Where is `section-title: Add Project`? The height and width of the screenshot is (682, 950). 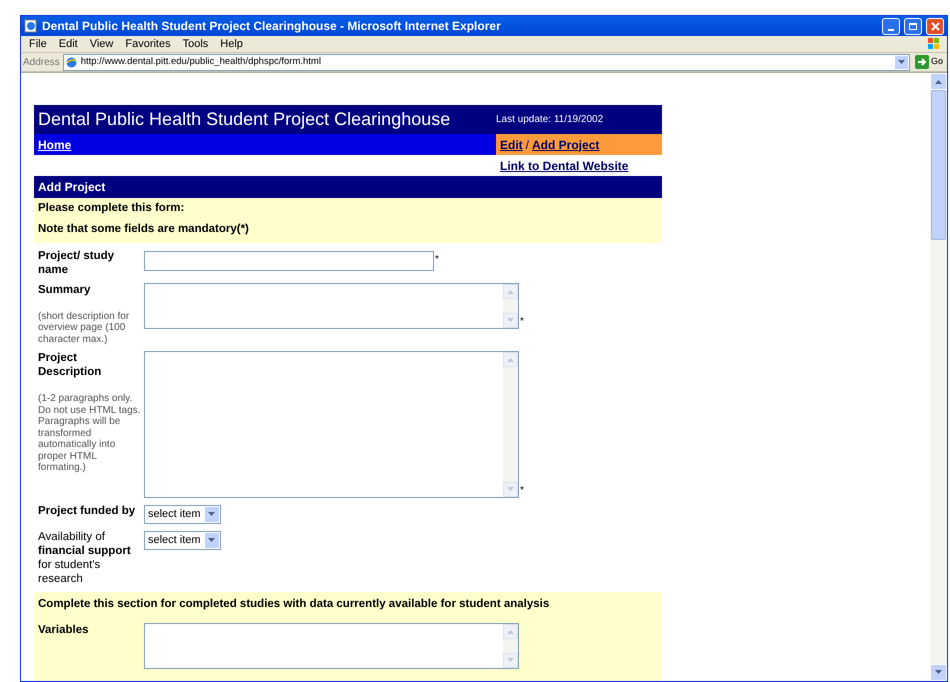
section-title: Add Project is located at coordinates (72, 187).